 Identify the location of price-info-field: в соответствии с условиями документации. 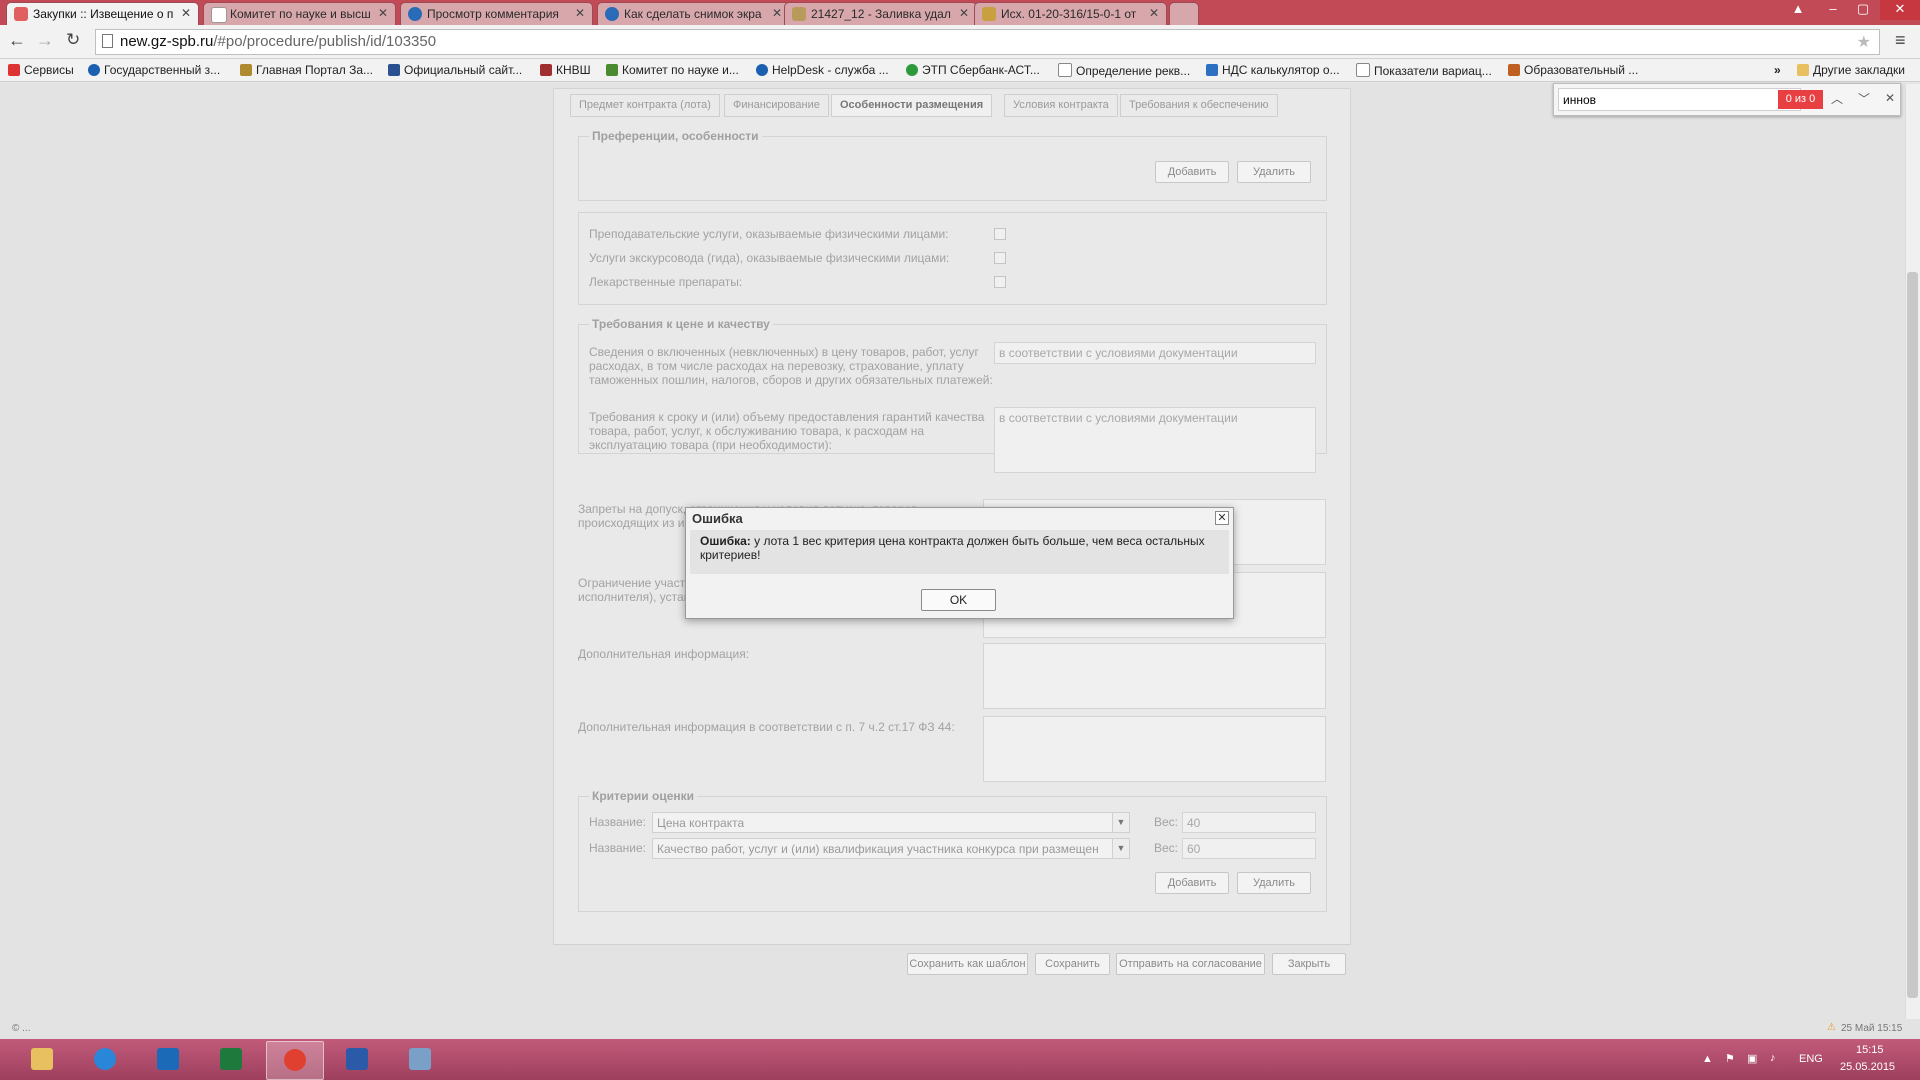
(1155, 353).